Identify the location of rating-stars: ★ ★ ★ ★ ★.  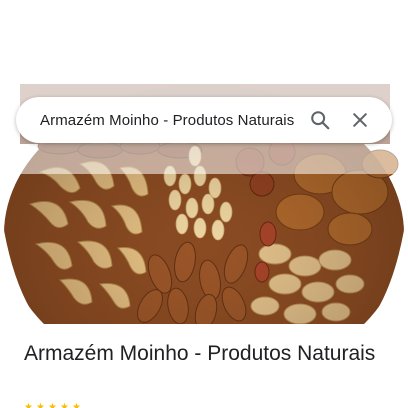
(53, 405).